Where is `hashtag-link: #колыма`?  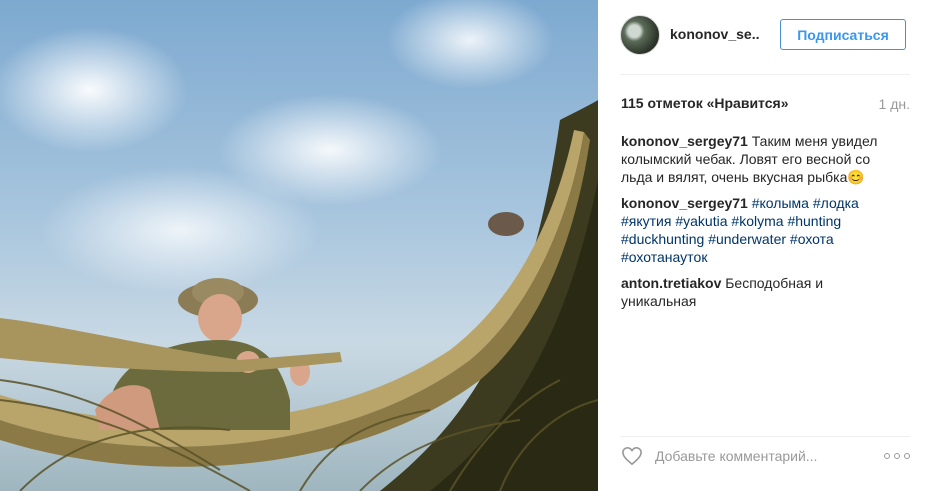
hashtag-link: #колыма is located at coordinates (780, 203).